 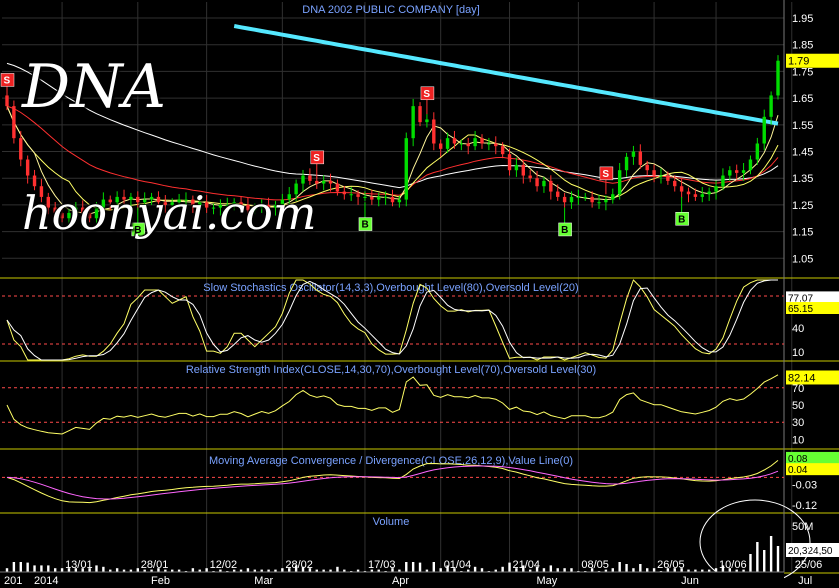 I want to click on rsi-tick-label: 30, so click(x=798, y=423).